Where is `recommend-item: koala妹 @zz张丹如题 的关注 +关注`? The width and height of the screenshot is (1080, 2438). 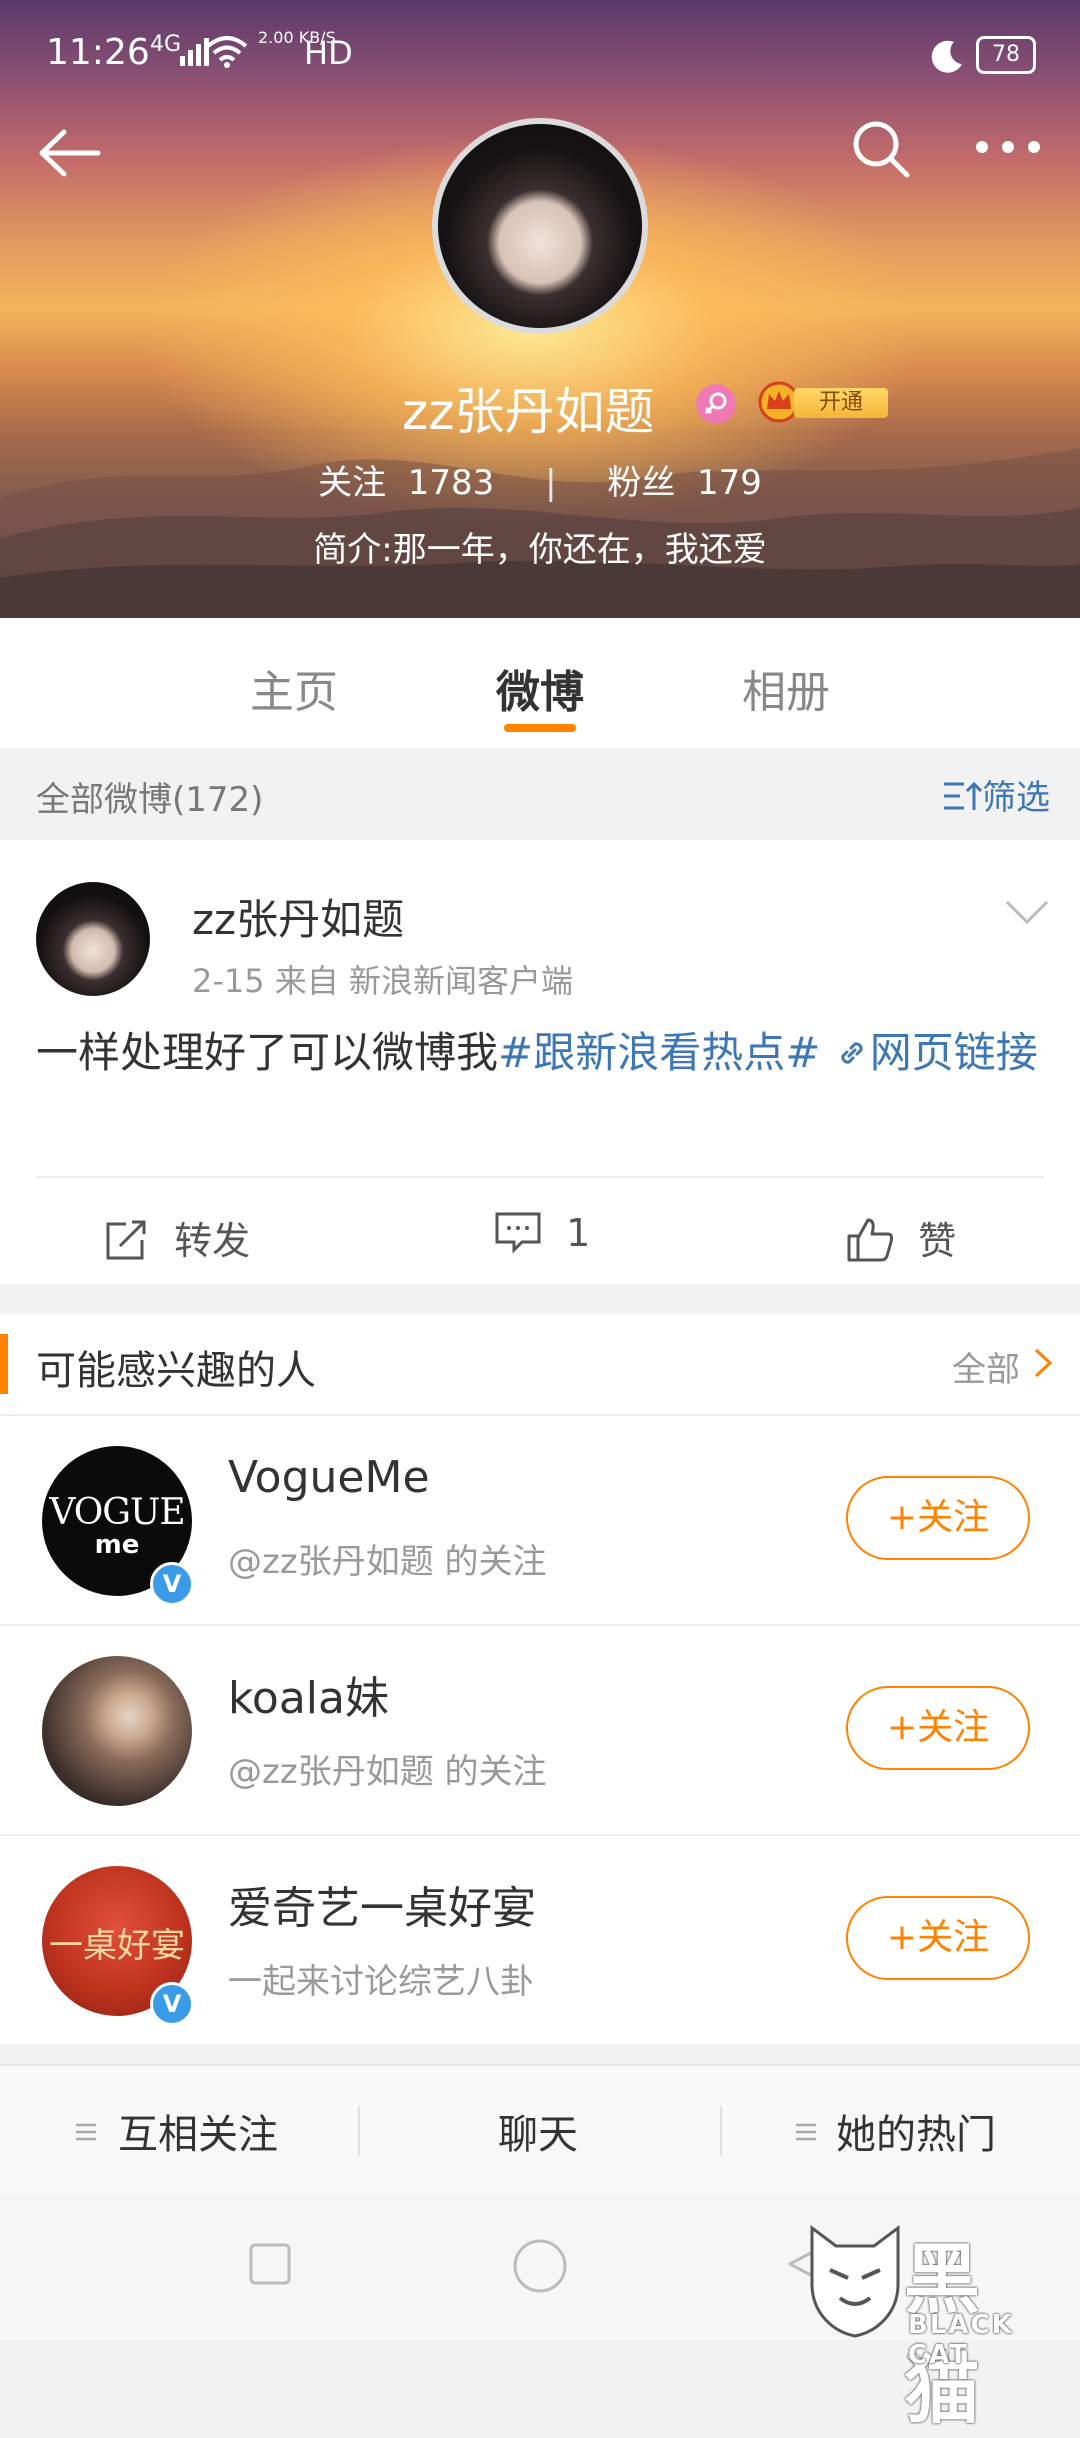 recommend-item: koala妹 @zz张丹如题 的关注 +关注 is located at coordinates (540, 1730).